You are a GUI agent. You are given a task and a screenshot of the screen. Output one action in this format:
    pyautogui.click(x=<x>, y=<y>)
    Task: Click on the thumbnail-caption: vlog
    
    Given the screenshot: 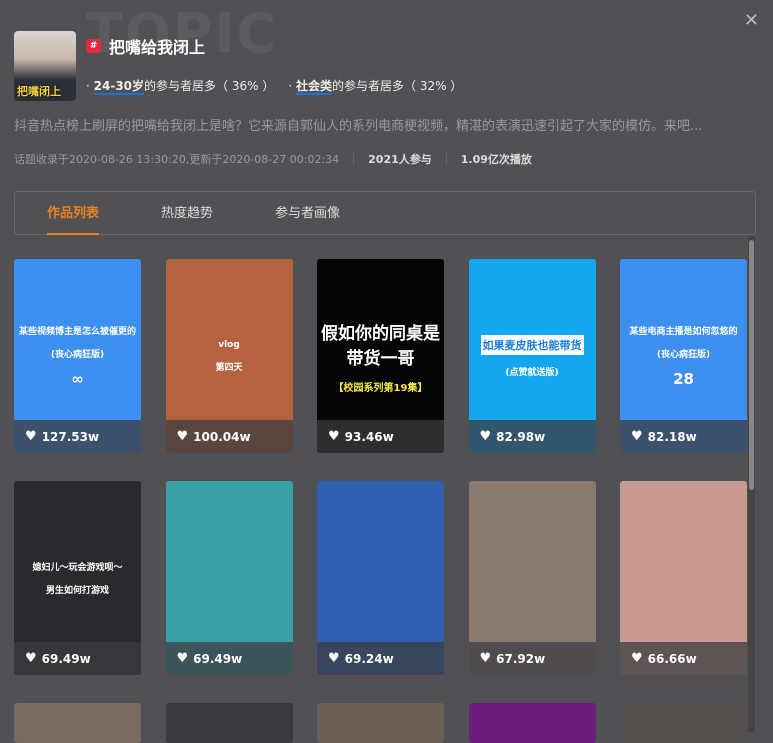 What is the action you would take?
    pyautogui.click(x=229, y=344)
    